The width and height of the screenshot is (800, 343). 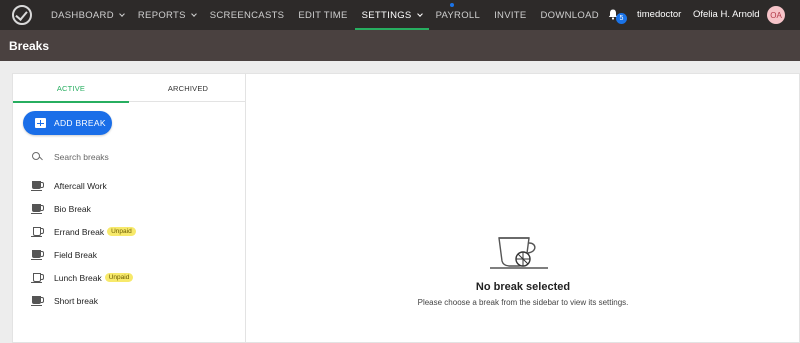 I want to click on list-item: Field Break, so click(x=136, y=254).